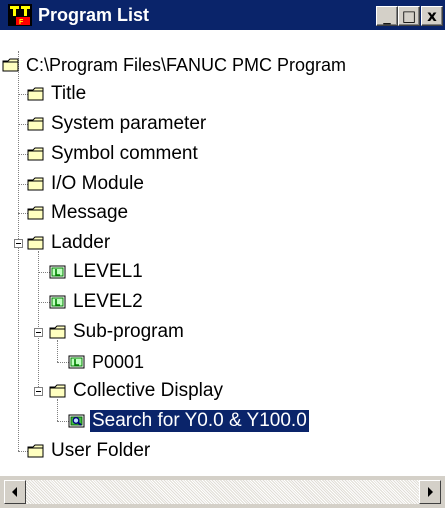 The height and width of the screenshot is (508, 445). I want to click on tree-item-system-parameter: System parameter, so click(117, 124).